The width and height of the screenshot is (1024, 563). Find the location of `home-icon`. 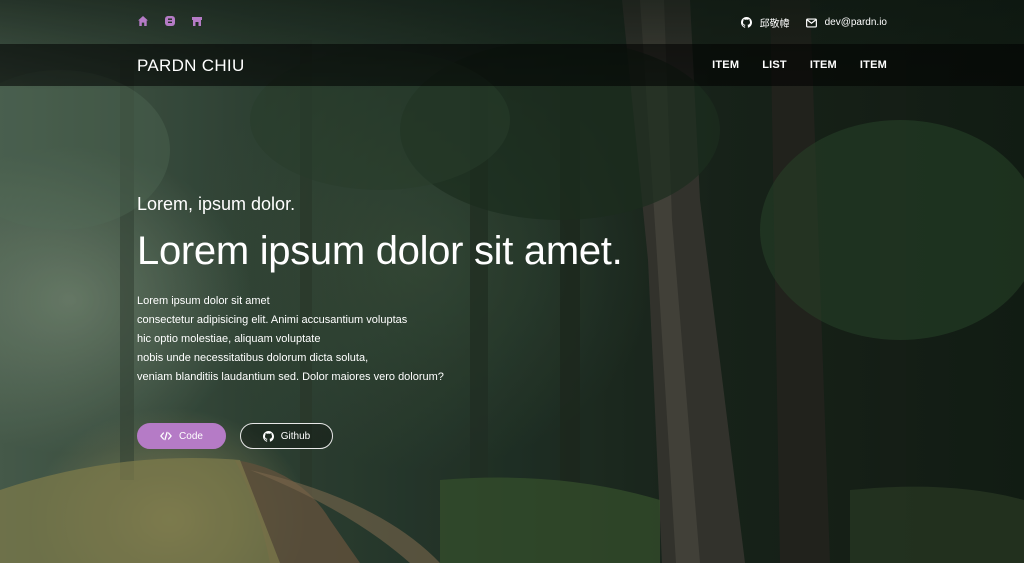

home-icon is located at coordinates (143, 21).